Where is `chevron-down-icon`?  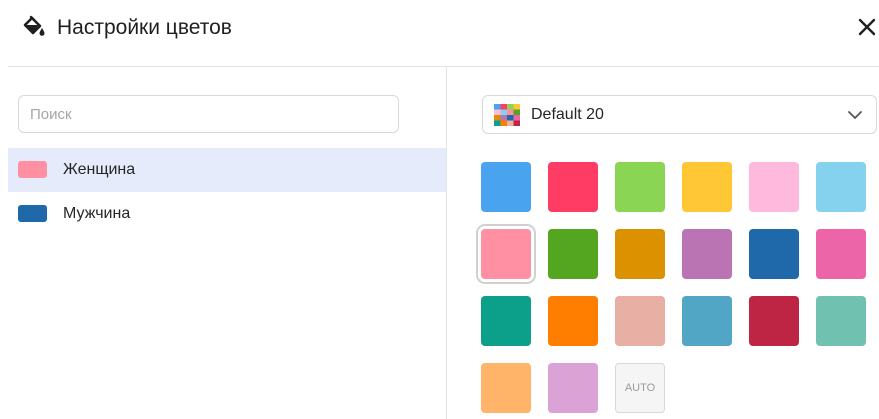
chevron-down-icon is located at coordinates (855, 115).